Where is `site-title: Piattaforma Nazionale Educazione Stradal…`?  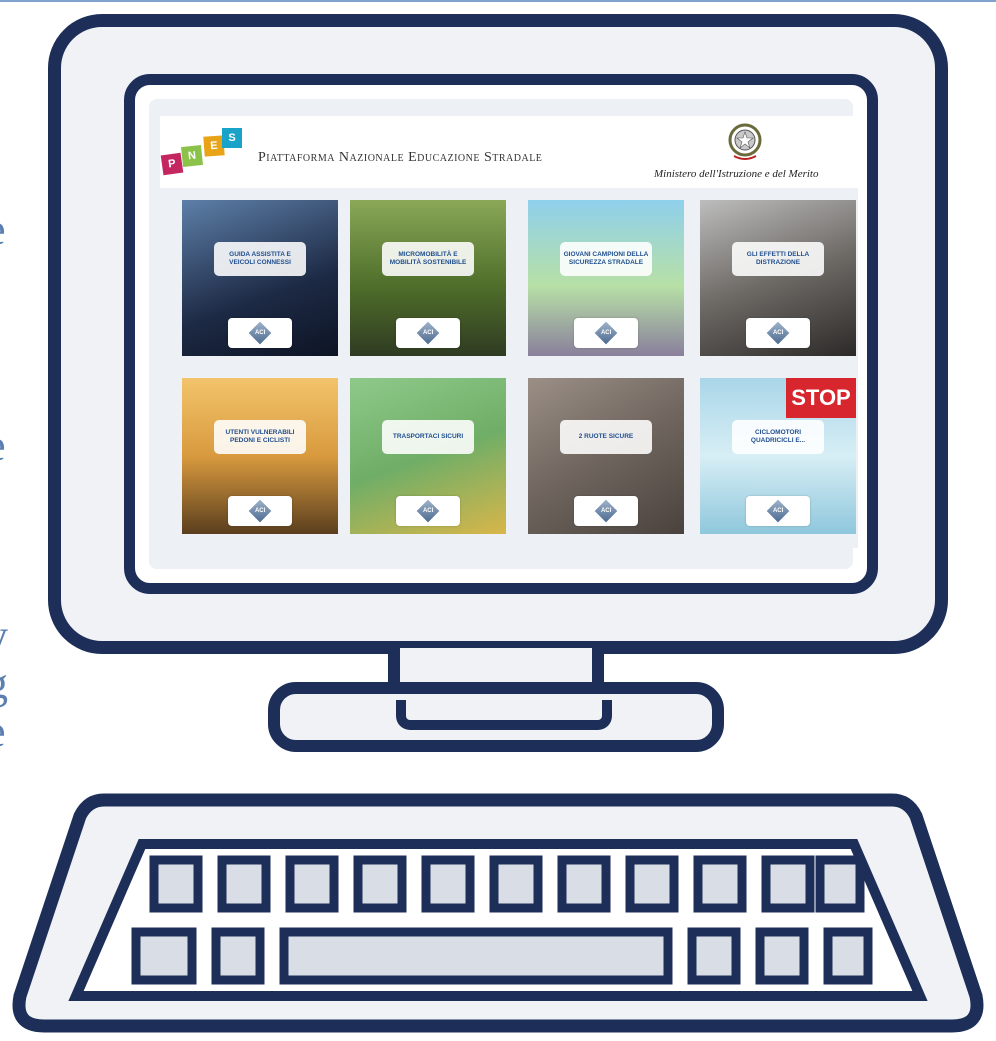 site-title: Piattaforma Nazionale Educazione Stradal… is located at coordinates (400, 157).